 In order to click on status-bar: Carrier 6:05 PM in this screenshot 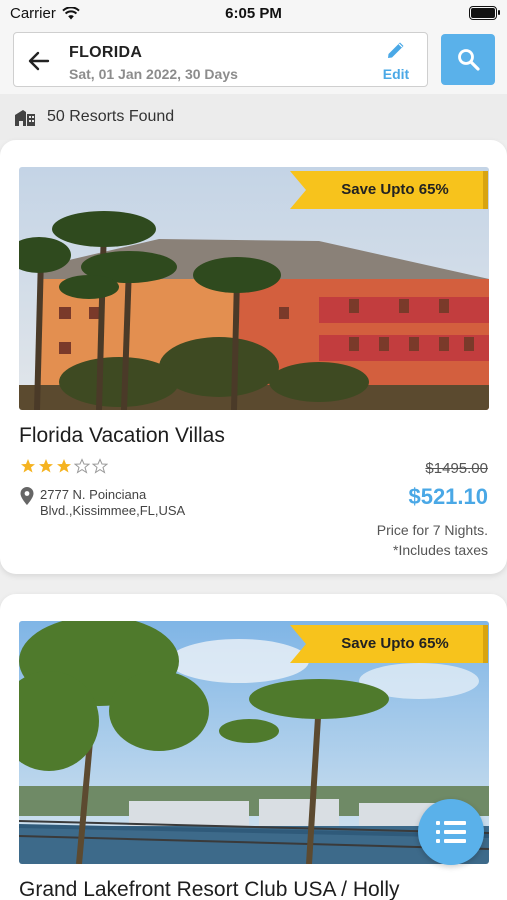, I will do `click(253, 13)`.